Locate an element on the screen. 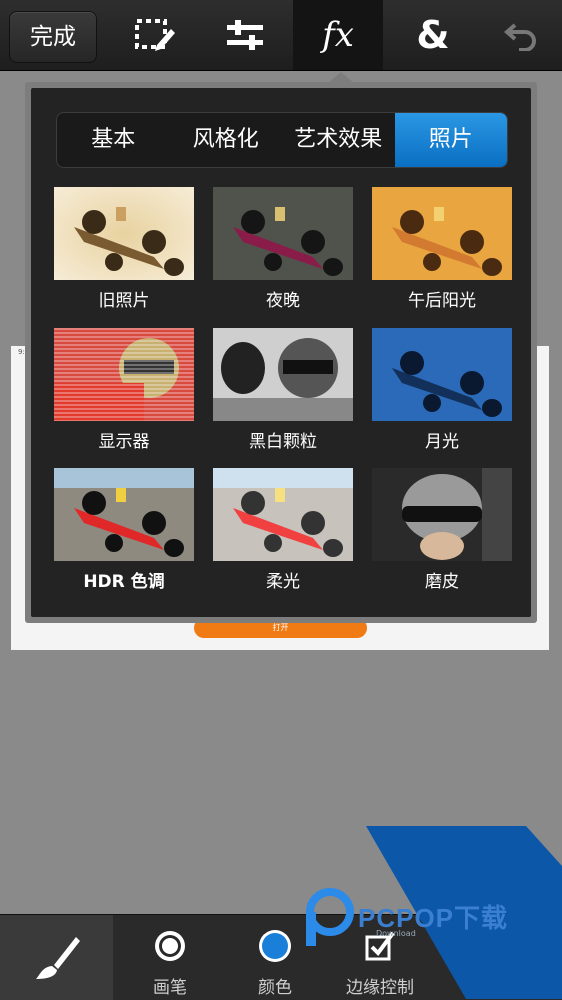 Image resolution: width=562 pixels, height=1000 pixels. fx-icon: fx is located at coordinates (338, 35).